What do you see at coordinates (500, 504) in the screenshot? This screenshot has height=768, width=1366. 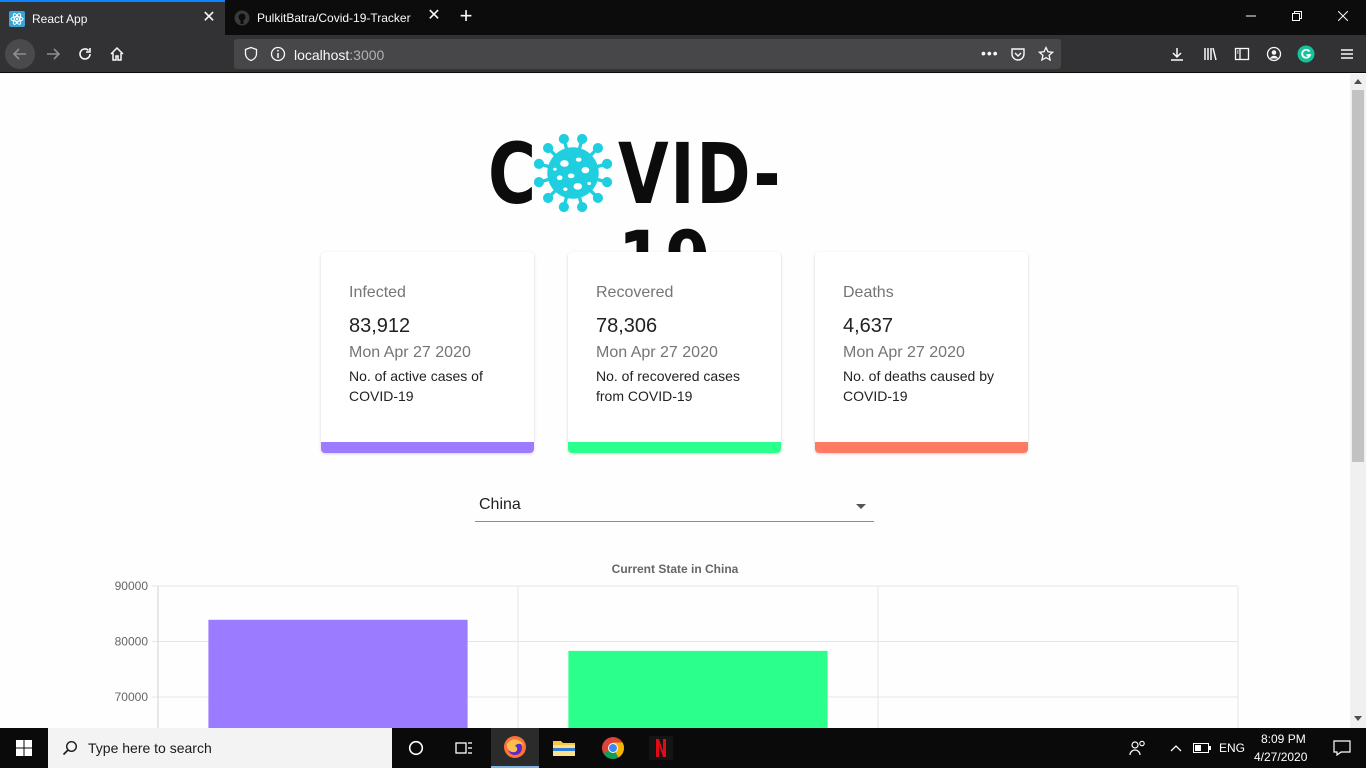 I see `country-select-value: China` at bounding box center [500, 504].